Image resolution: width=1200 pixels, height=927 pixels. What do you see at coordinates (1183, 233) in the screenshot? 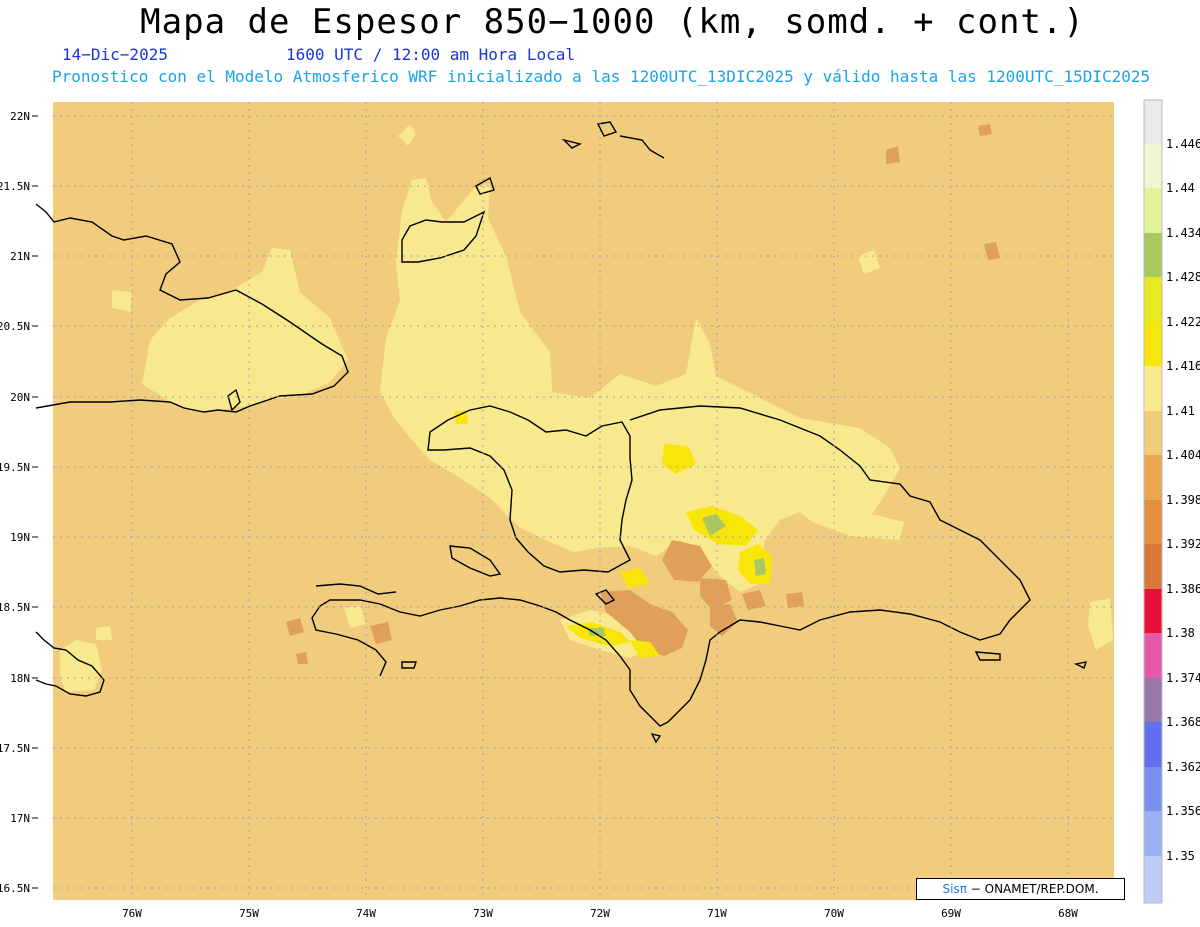
I see `colorbar-label: 1.434` at bounding box center [1183, 233].